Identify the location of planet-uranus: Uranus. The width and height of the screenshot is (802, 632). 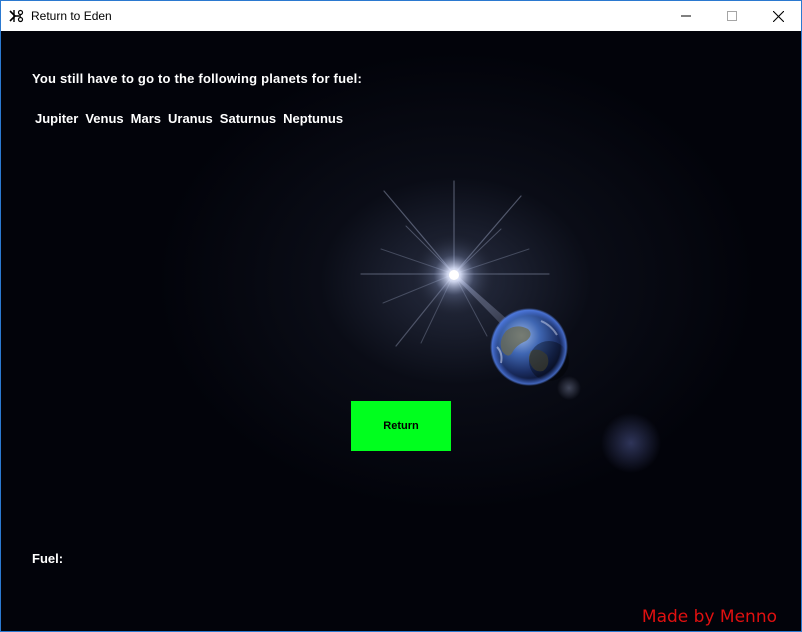
(190, 118).